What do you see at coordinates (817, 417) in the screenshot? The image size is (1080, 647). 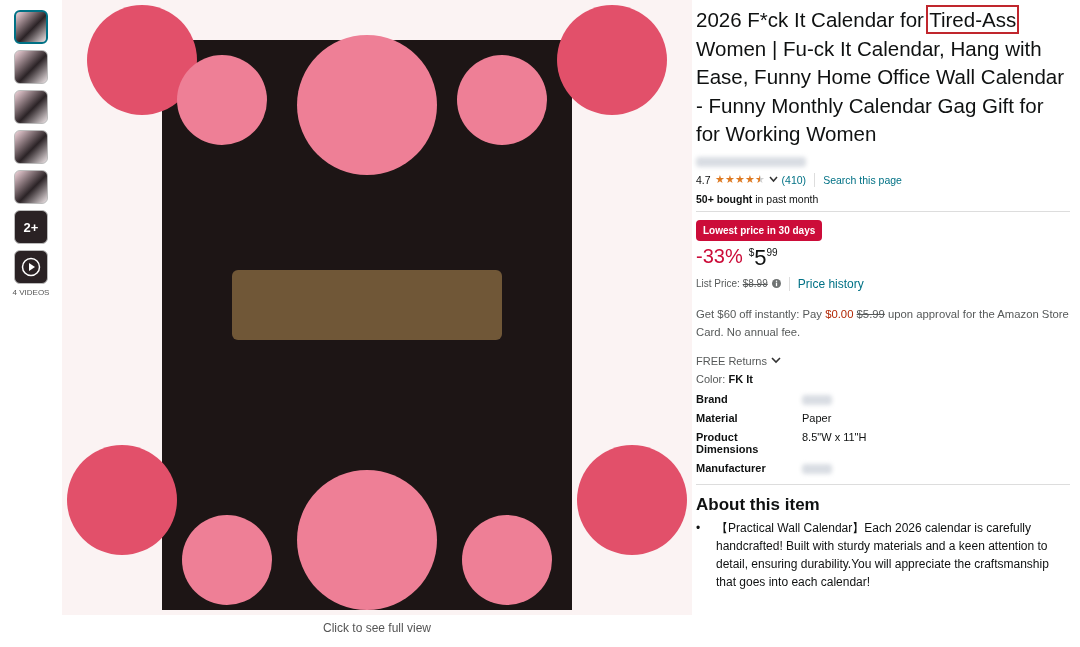 I see `spec-value: Paper` at bounding box center [817, 417].